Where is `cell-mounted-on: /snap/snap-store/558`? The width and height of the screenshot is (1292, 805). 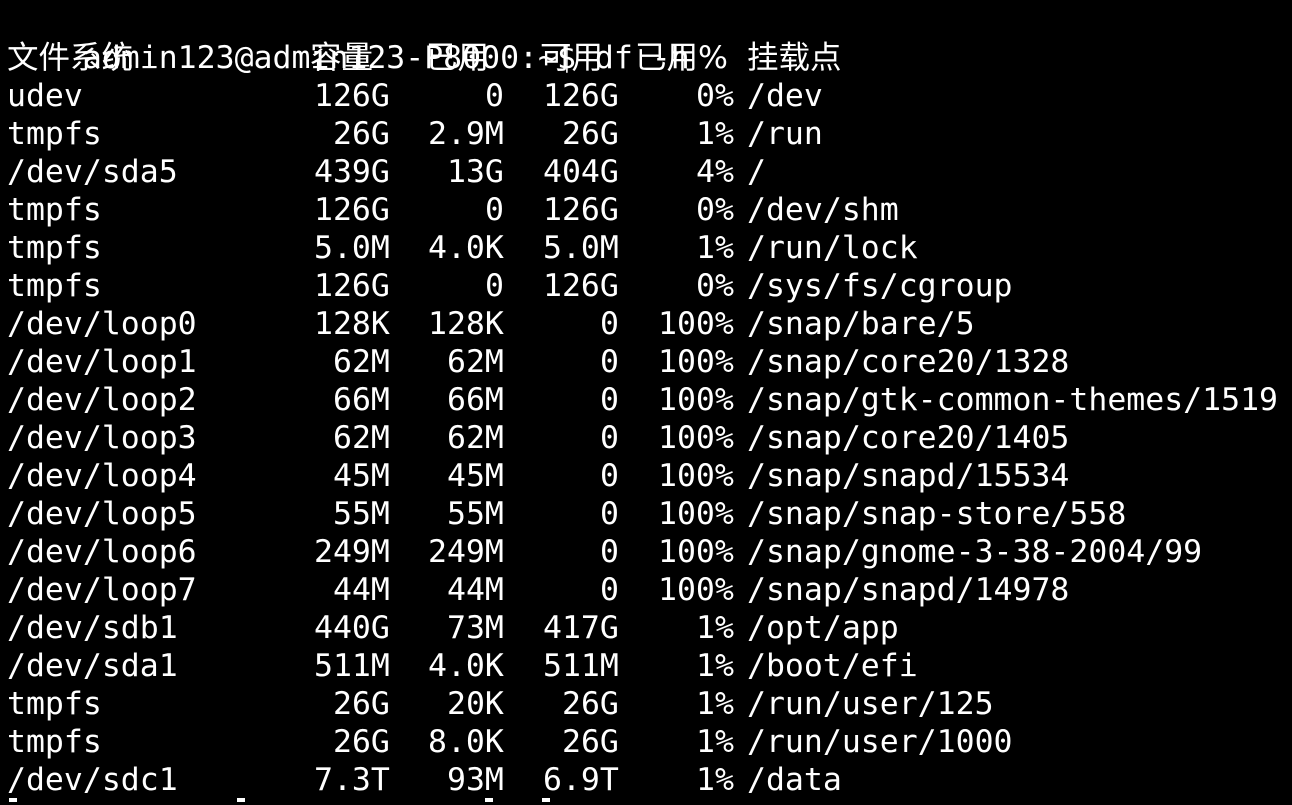 cell-mounted-on: /snap/snap-store/558 is located at coordinates (937, 514).